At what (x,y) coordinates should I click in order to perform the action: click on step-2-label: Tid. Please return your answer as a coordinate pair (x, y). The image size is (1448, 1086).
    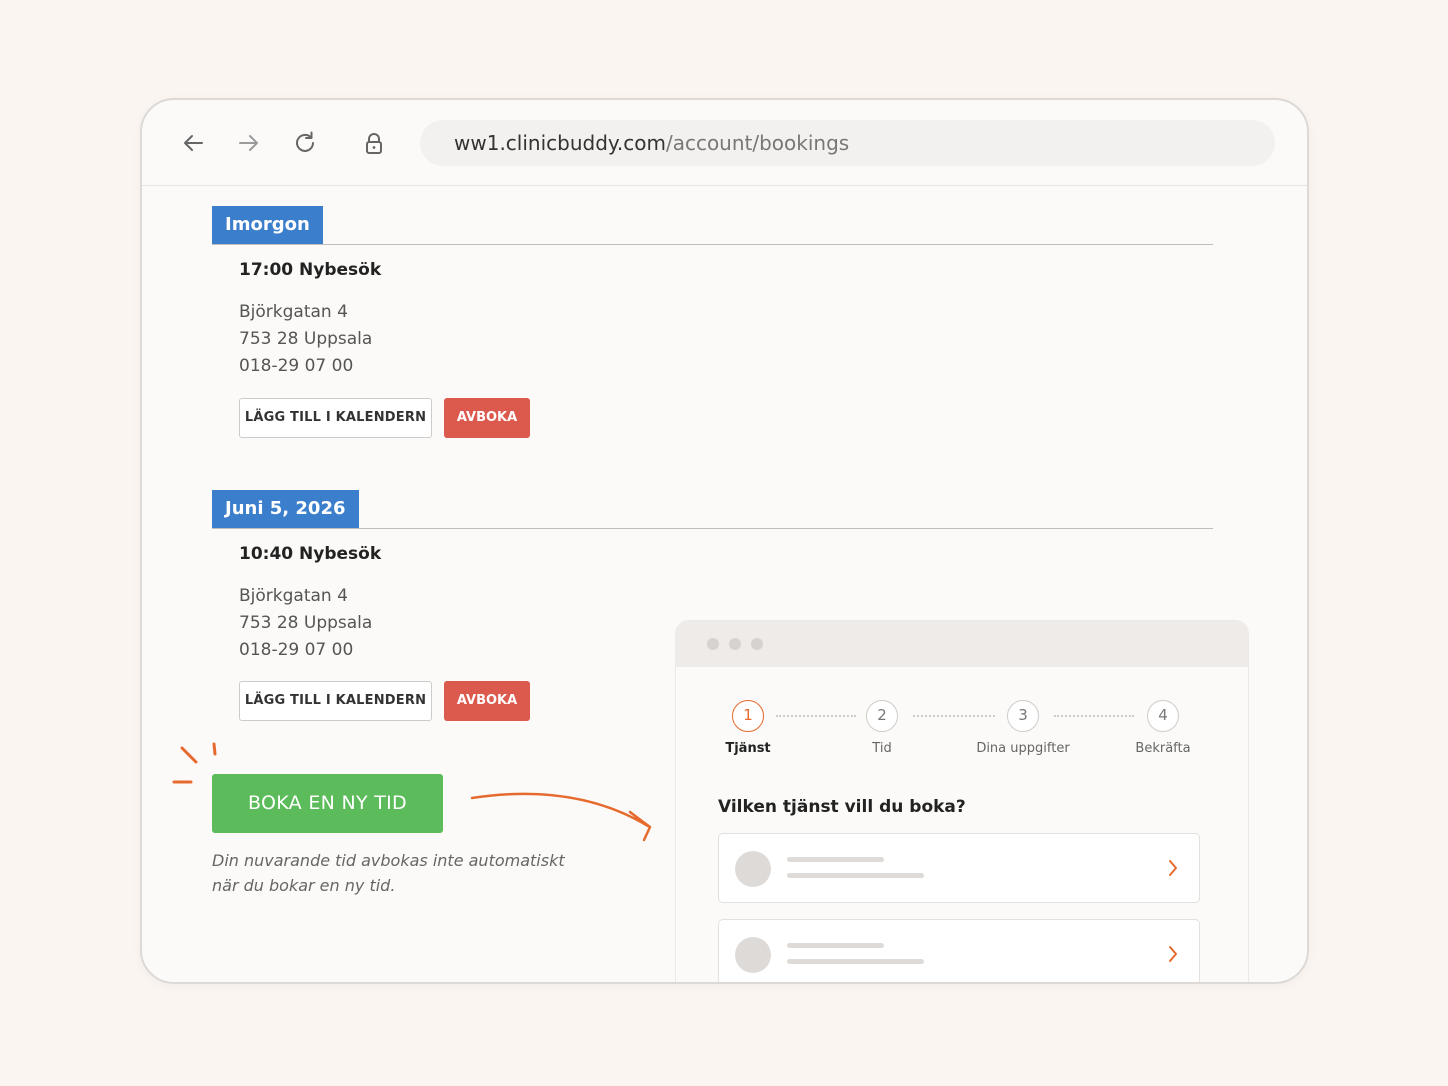
    Looking at the image, I should click on (882, 748).